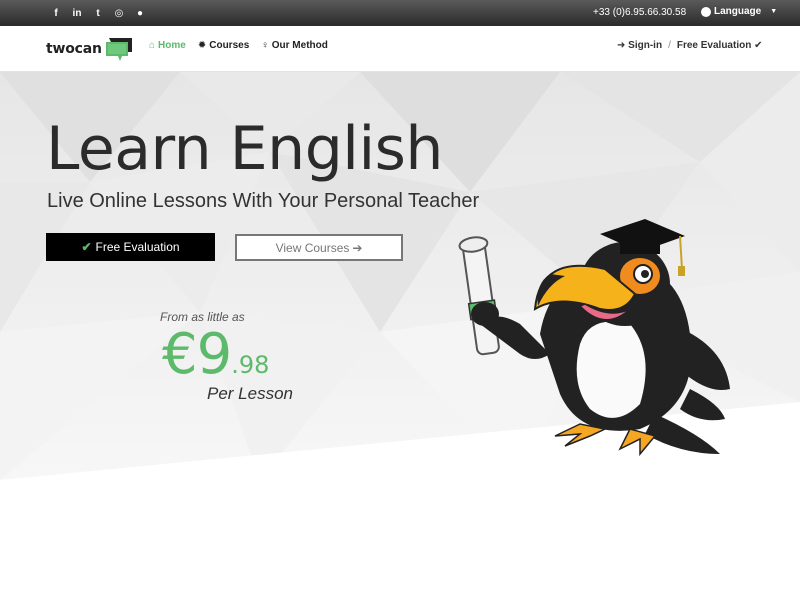 This screenshot has width=800, height=600. What do you see at coordinates (74, 49) in the screenshot?
I see `logo-text: twocan` at bounding box center [74, 49].